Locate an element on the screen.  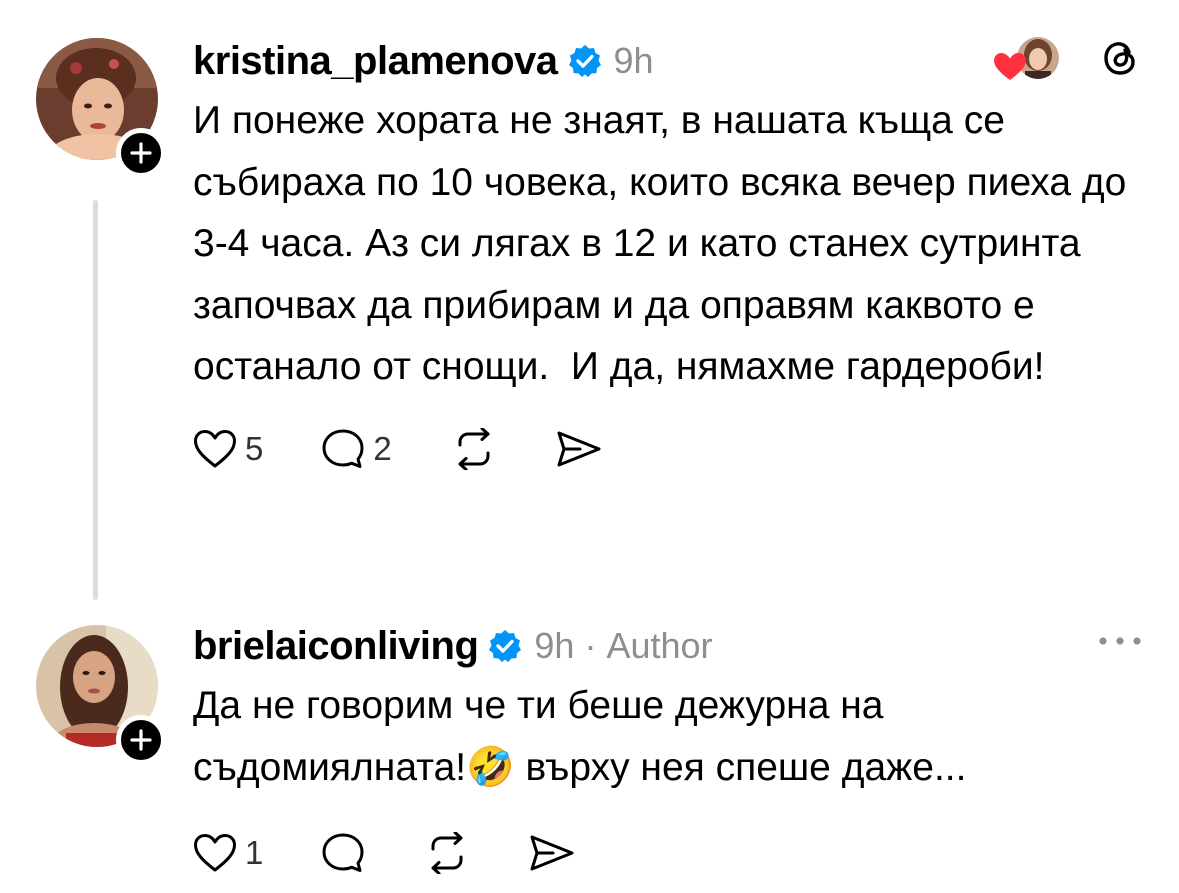
like-button: 1 is located at coordinates (228, 853).